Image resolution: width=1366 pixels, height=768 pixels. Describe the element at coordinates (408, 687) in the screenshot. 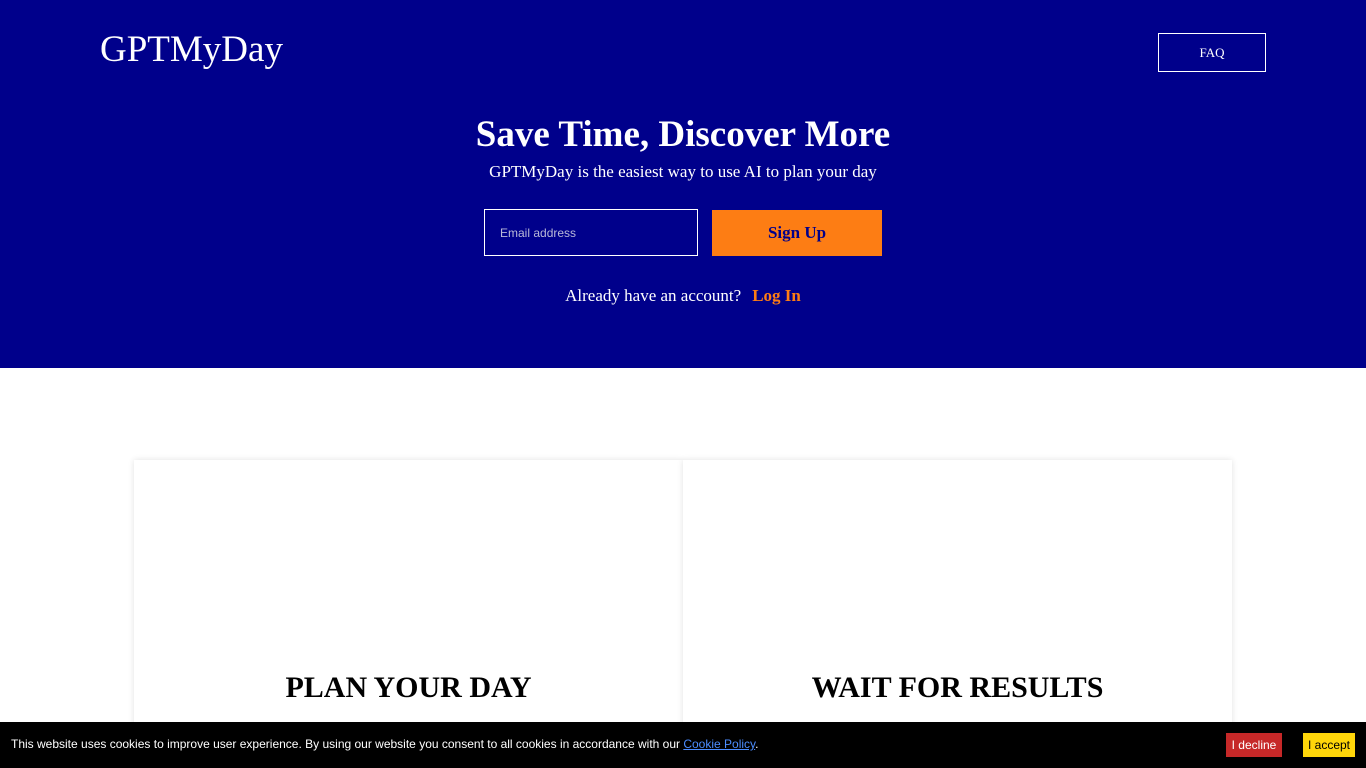

I see `feature-title: PLAN YOUR DAY` at that location.